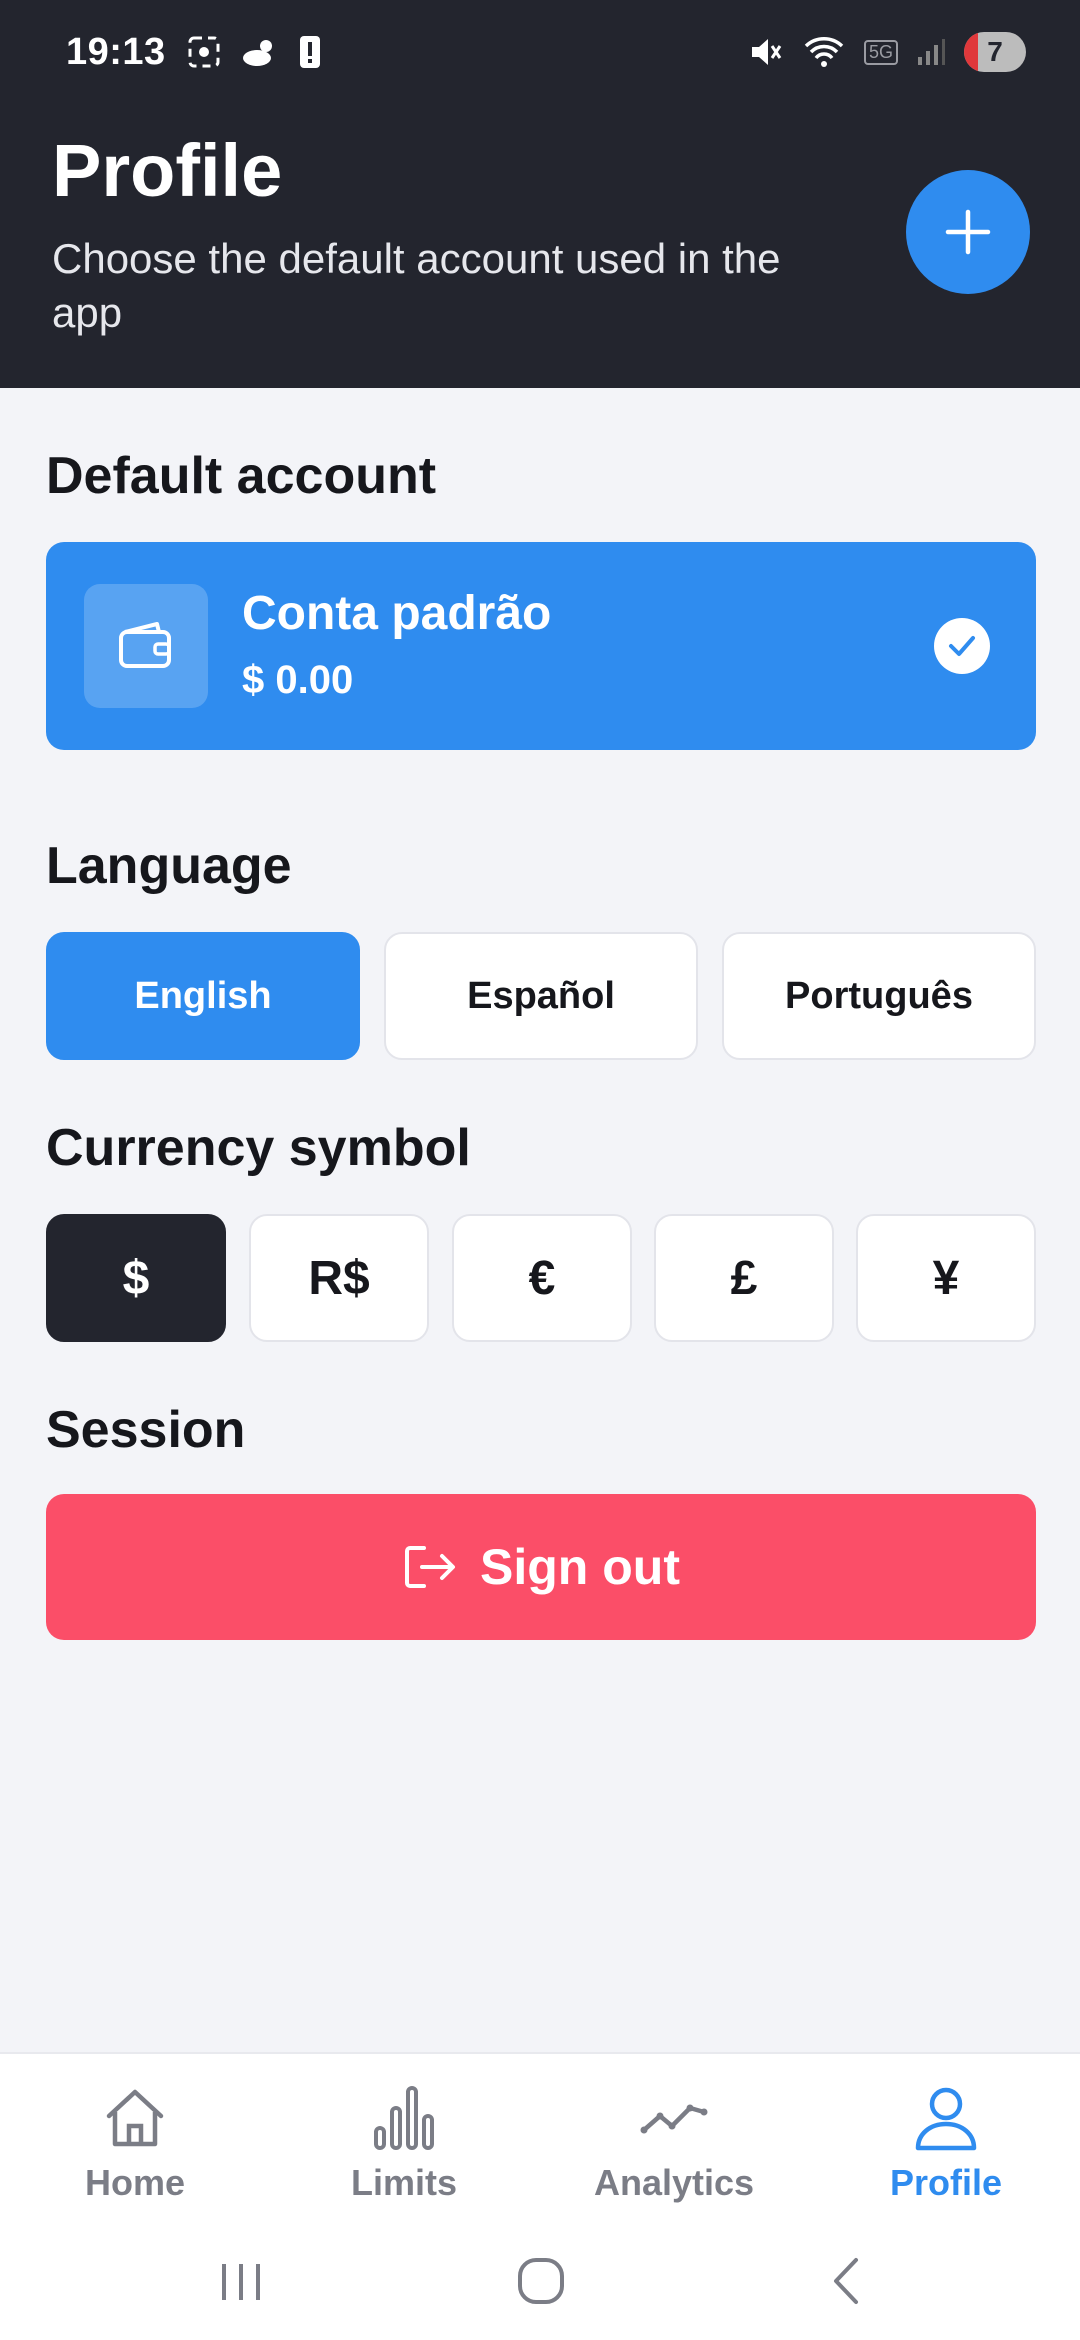 This screenshot has height=2340, width=1080. I want to click on sign-out-button: Sign out, so click(541, 1567).